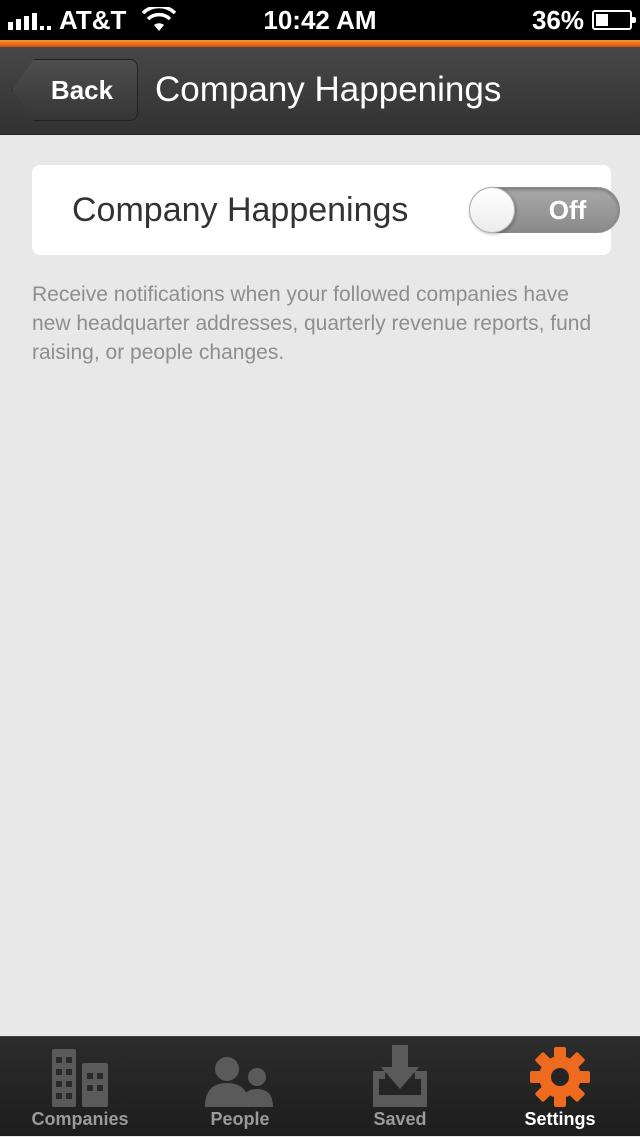 The width and height of the screenshot is (640, 1137). I want to click on toggle-state-label: Off, so click(567, 210).